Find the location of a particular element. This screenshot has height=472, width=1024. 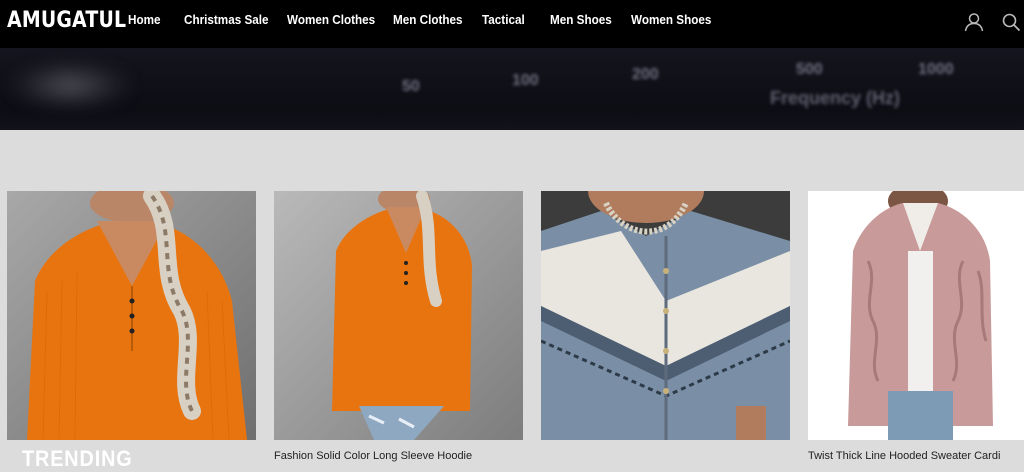

banner-haze is located at coordinates (512, 120).